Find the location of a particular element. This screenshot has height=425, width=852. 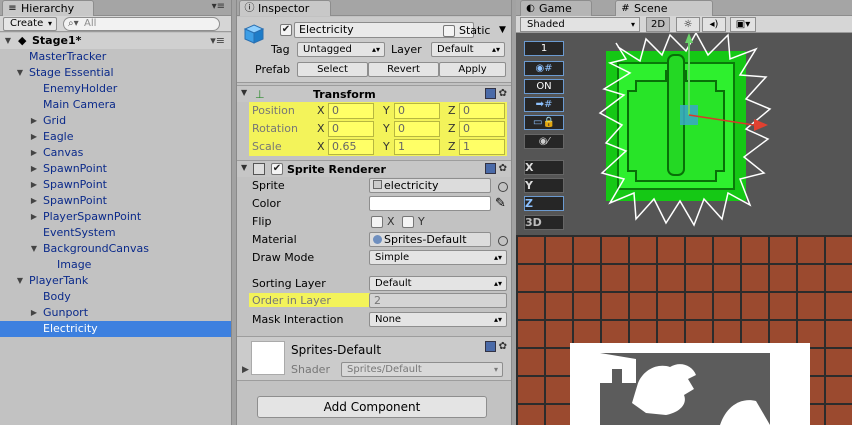

panel-menu-icon: ▾≡ is located at coordinates (218, 6).